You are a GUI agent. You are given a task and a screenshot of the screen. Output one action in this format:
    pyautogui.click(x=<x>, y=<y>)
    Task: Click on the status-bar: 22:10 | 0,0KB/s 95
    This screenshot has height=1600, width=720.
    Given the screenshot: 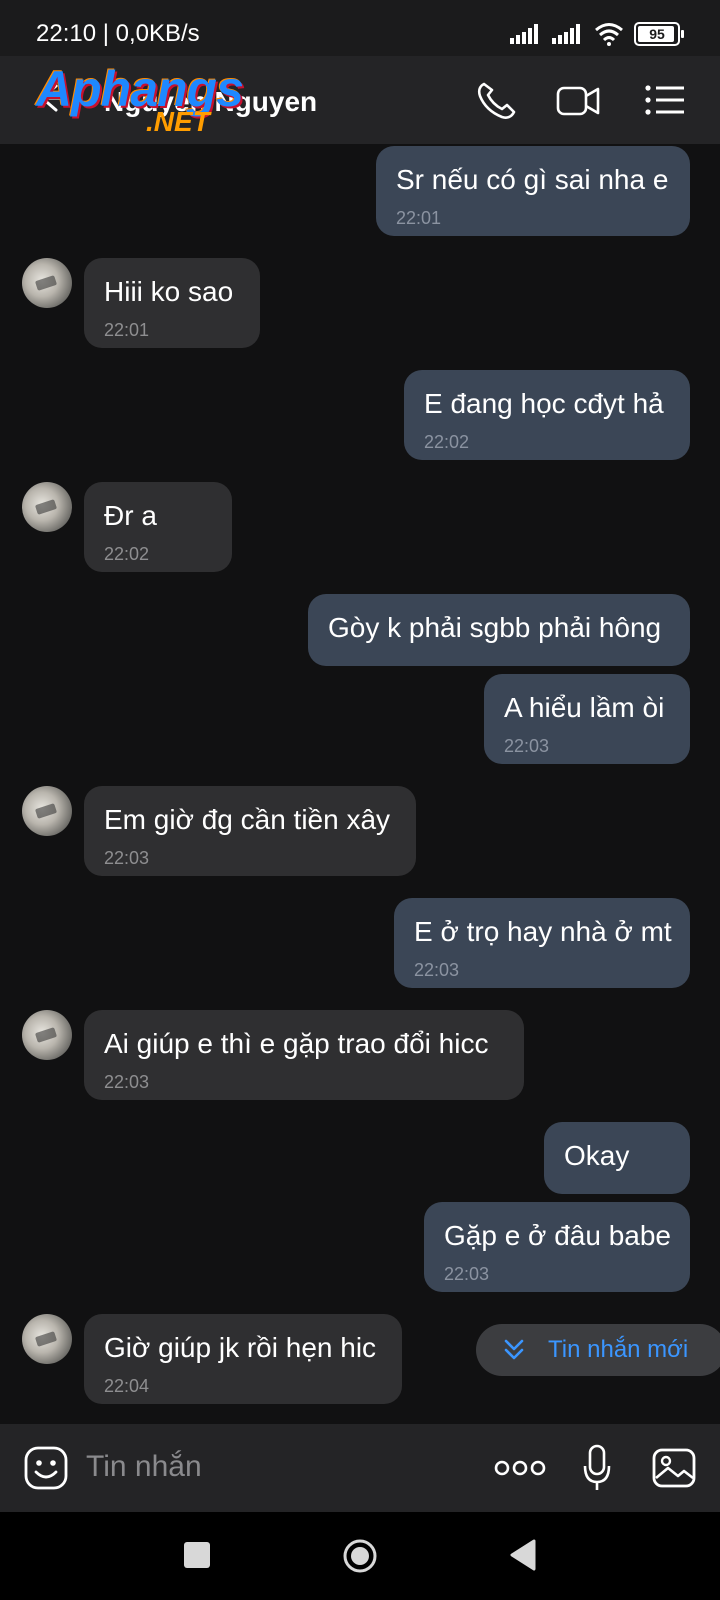 What is the action you would take?
    pyautogui.click(x=360, y=28)
    